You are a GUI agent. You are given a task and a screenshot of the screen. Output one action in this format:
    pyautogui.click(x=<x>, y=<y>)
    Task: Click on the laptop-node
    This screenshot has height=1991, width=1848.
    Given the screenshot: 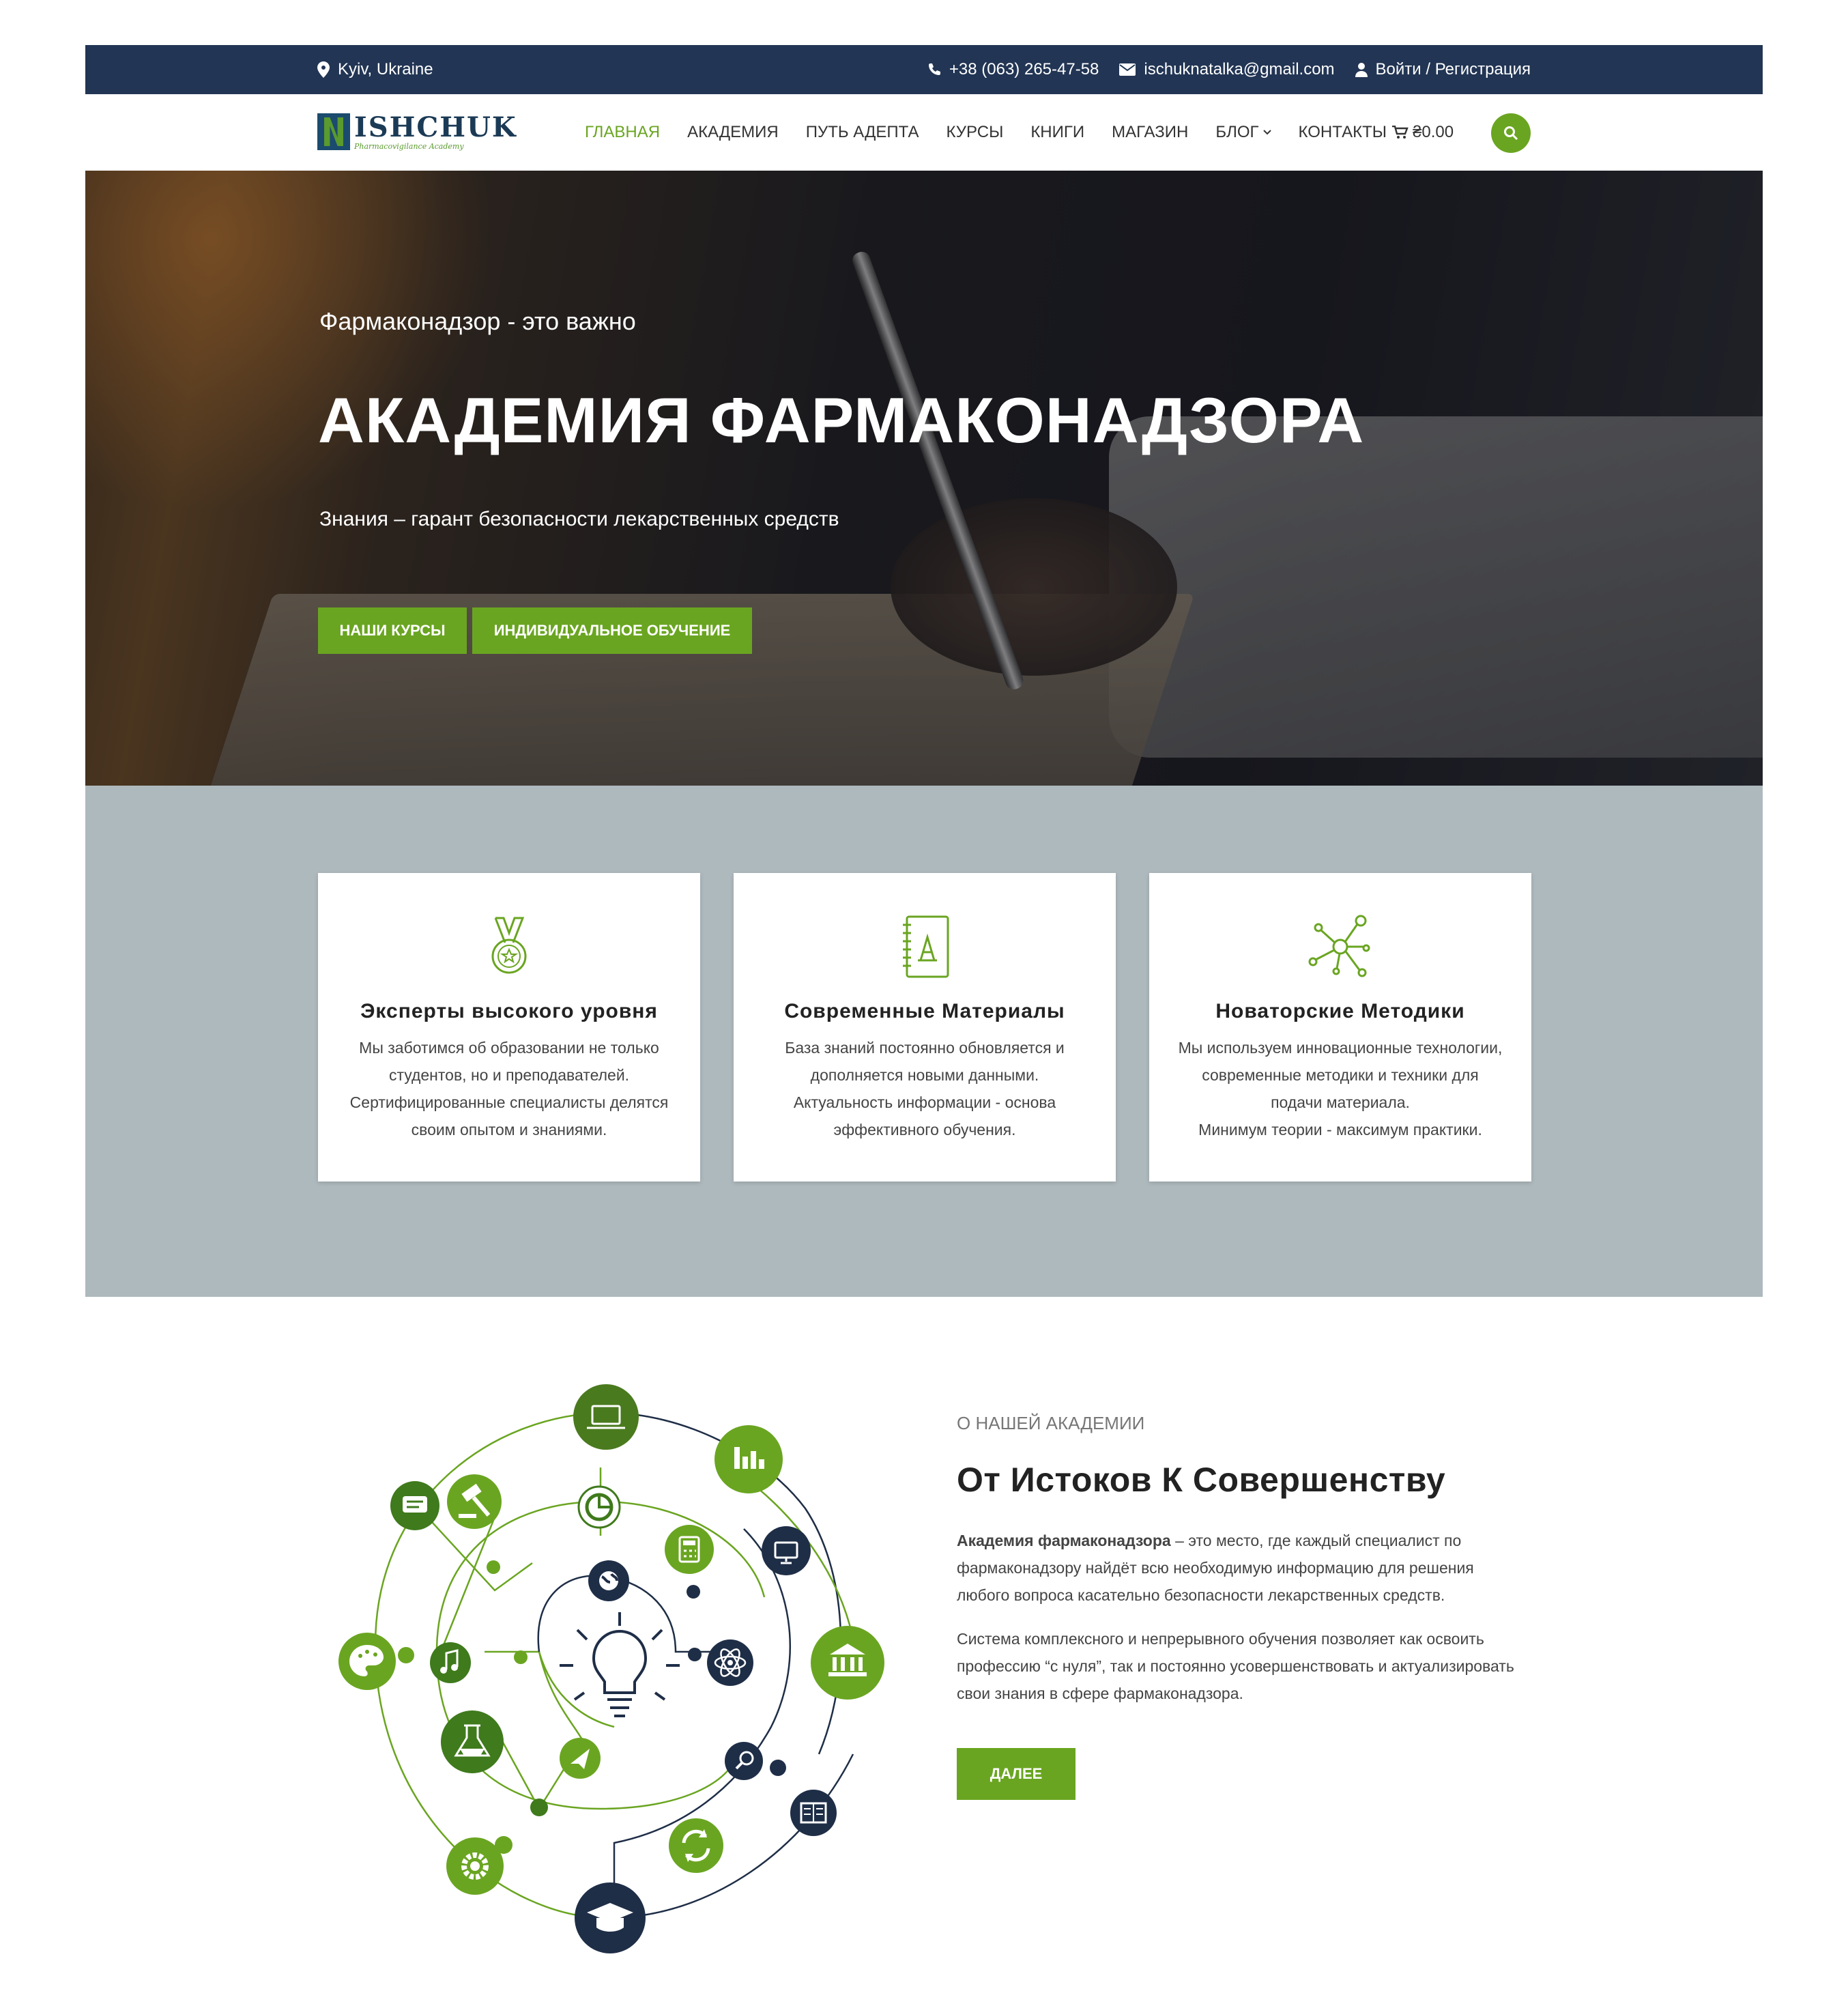 What is the action you would take?
    pyautogui.click(x=606, y=1417)
    